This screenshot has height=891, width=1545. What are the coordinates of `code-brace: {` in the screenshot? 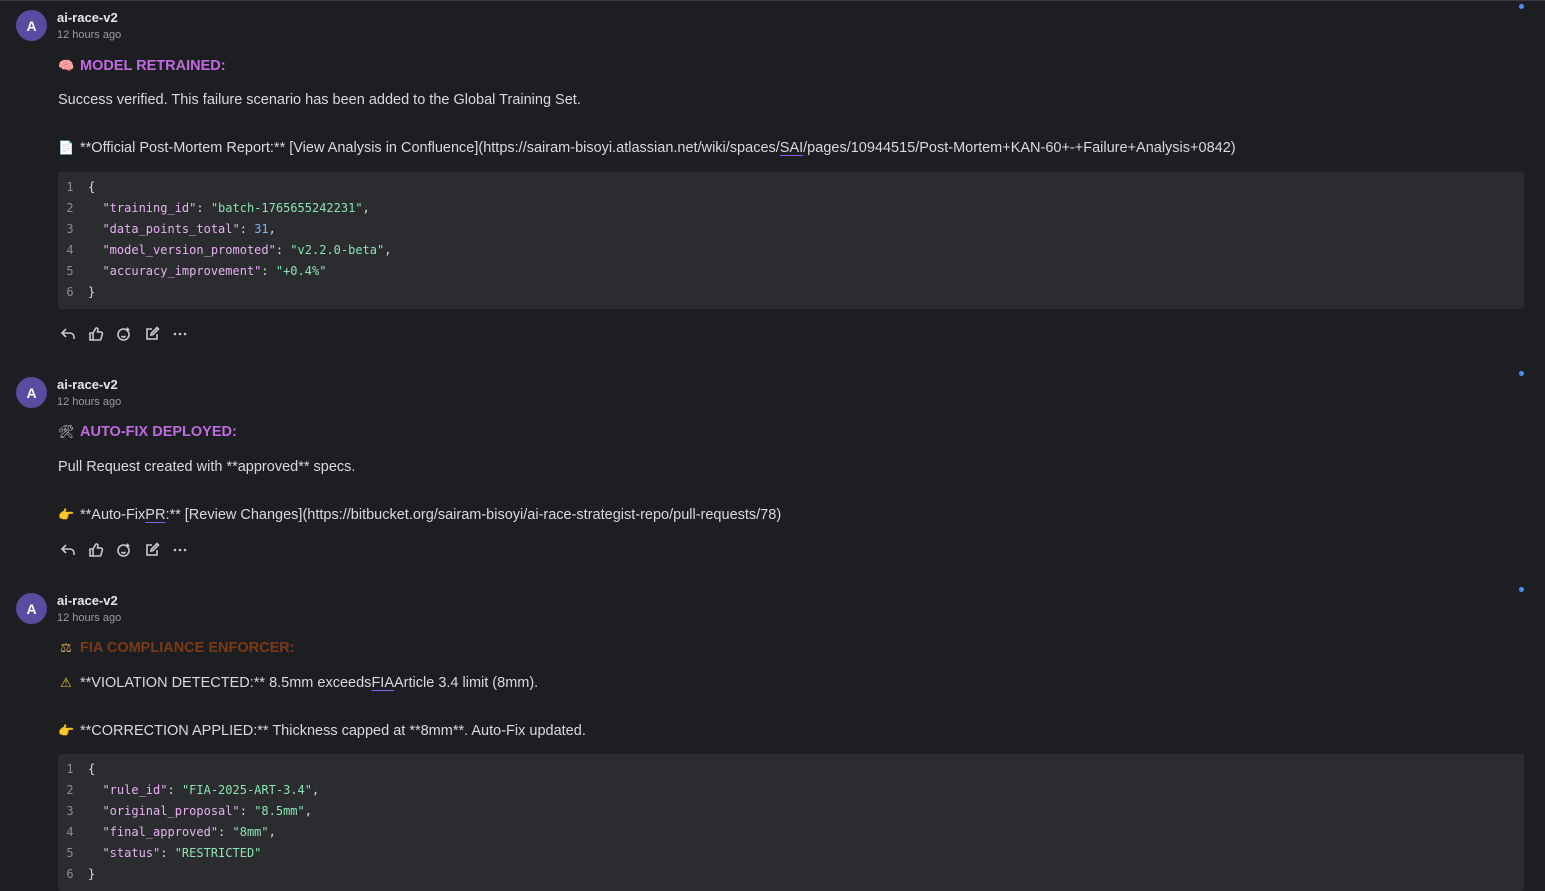 It's located at (92, 187).